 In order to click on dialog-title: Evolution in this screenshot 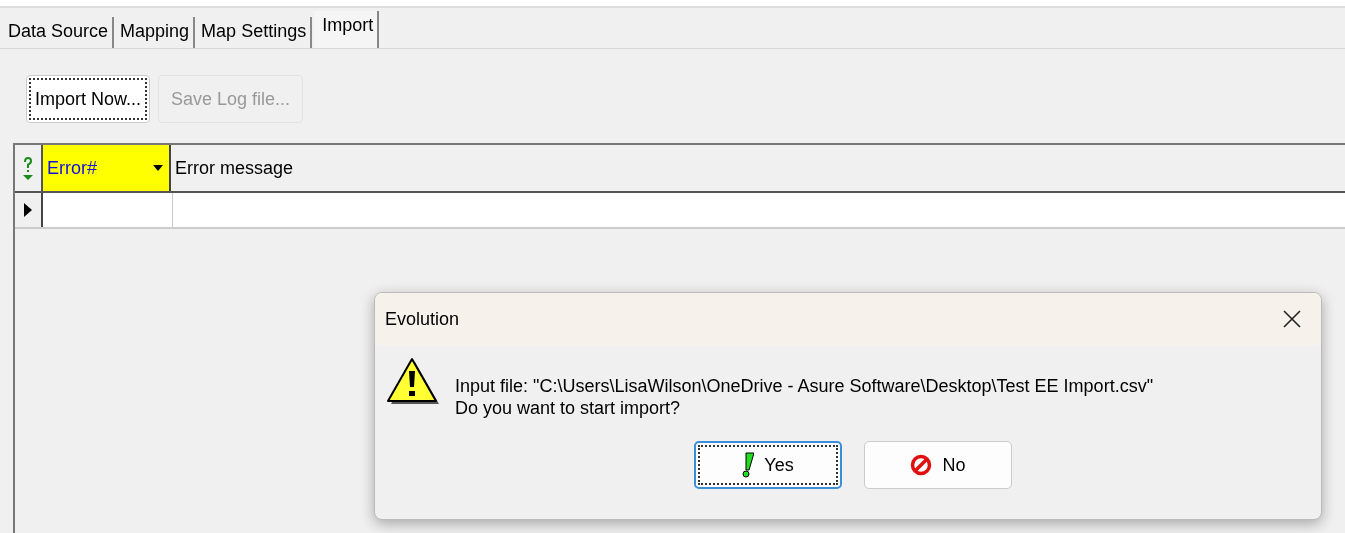, I will do `click(422, 319)`.